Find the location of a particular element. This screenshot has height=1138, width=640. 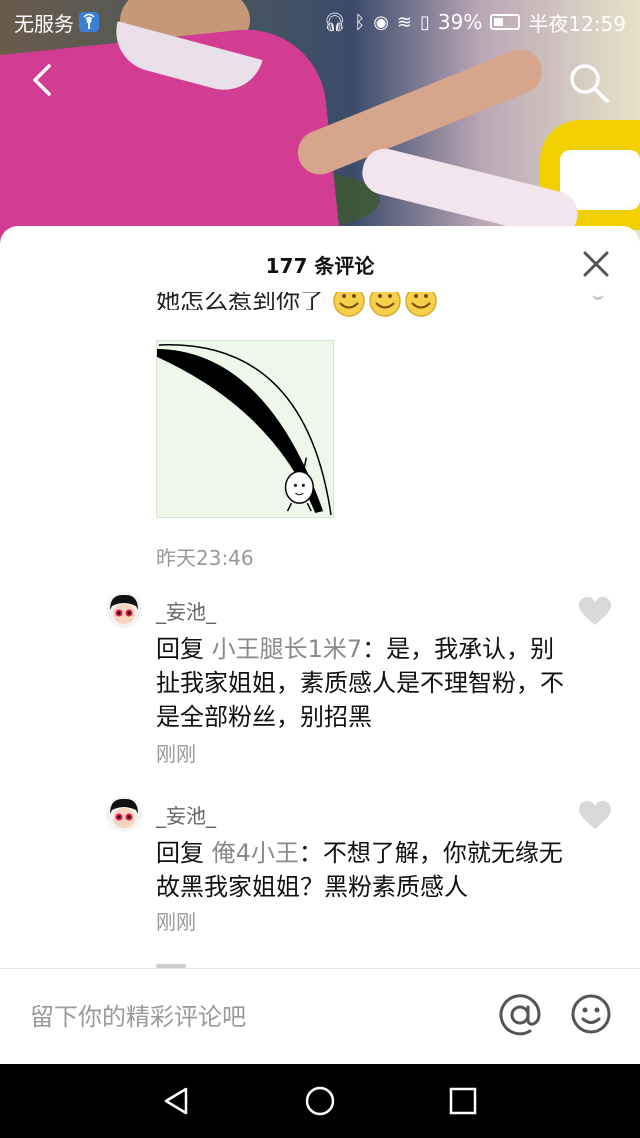

at-icon is located at coordinates (520, 1015).